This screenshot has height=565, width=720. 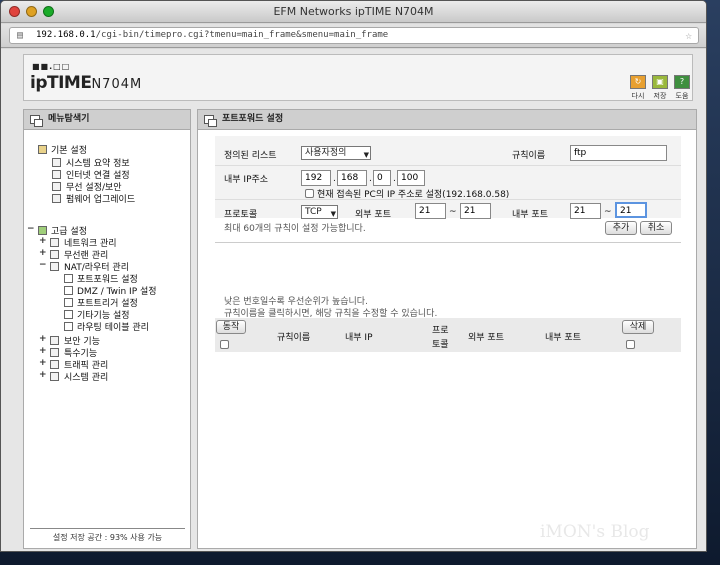 I want to click on internet-icon, so click(x=56, y=174).